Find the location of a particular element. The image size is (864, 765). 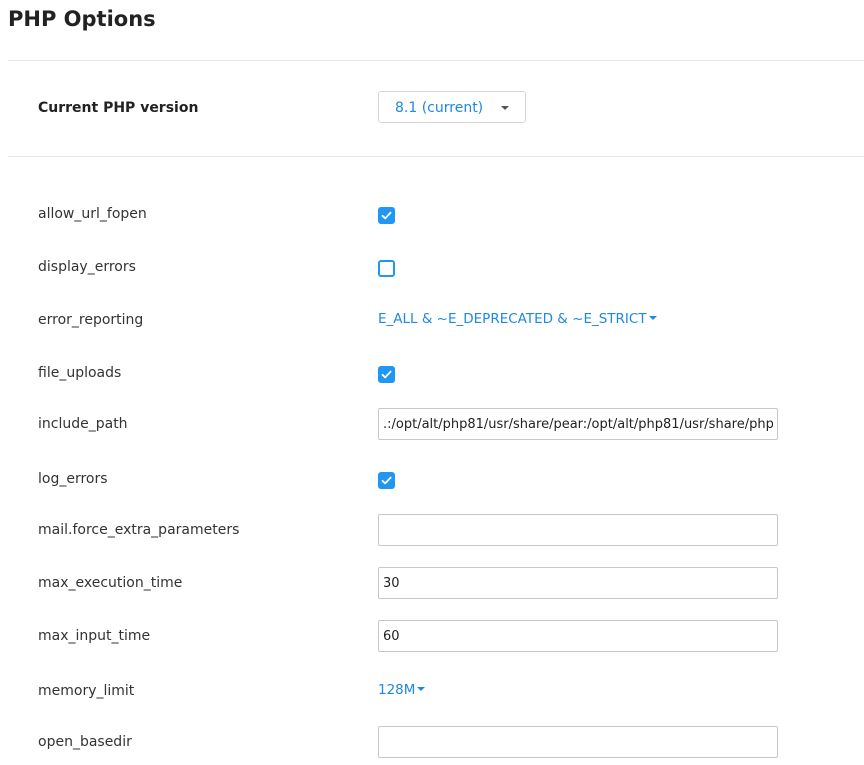

error-reporting-dropdown: E_ALL & ~E_DEPRECATED & ~E_STRICT is located at coordinates (517, 319).